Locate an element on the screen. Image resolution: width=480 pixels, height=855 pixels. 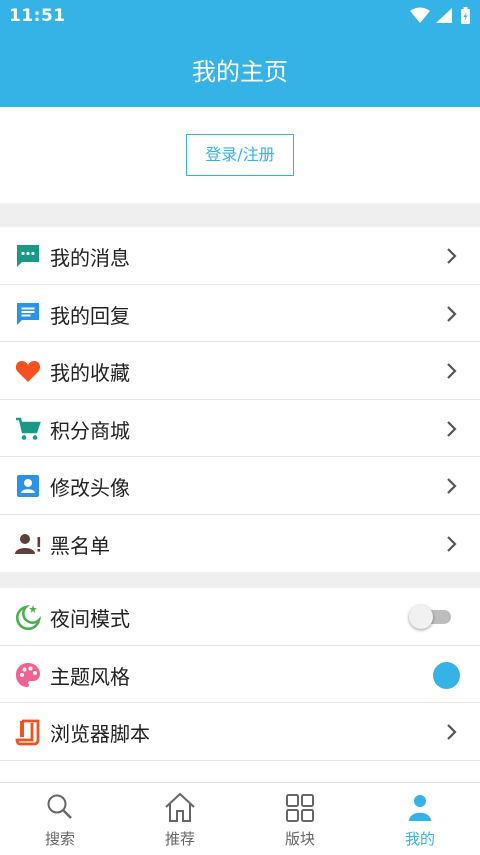
page-title: 我的主页 is located at coordinates (240, 72).